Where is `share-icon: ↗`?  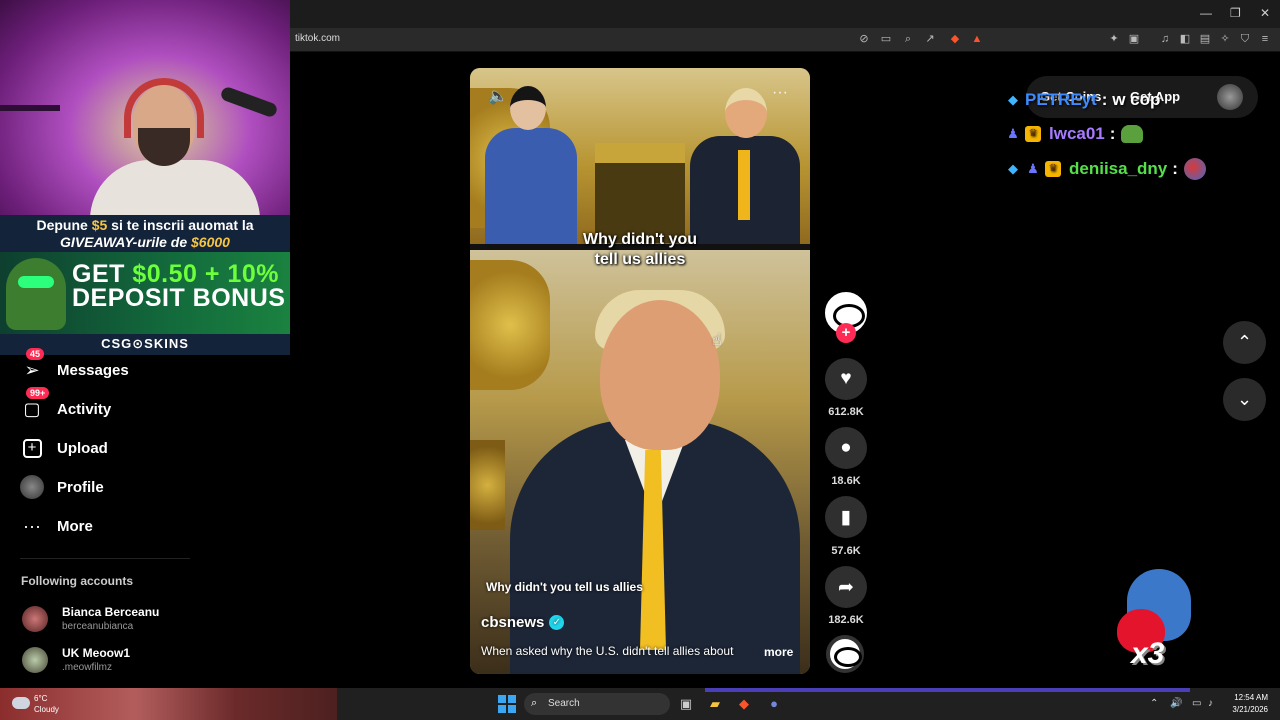
share-icon: ↗ is located at coordinates (930, 39).